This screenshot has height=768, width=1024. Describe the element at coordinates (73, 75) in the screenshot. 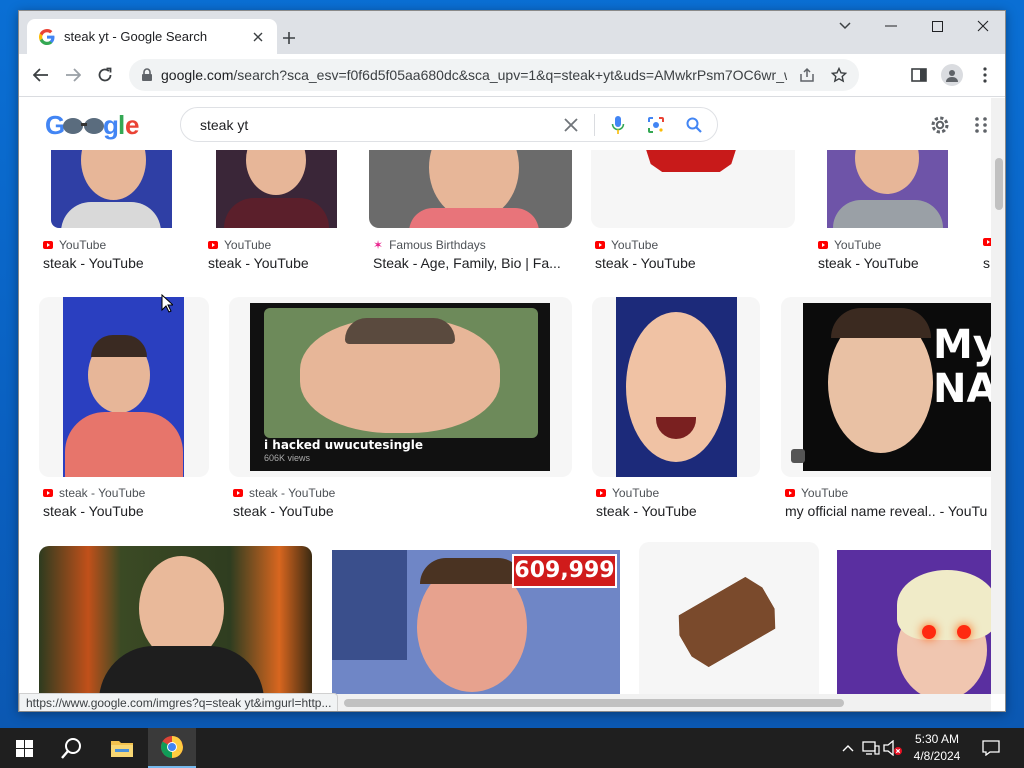

I see `forward-arrow-icon` at that location.